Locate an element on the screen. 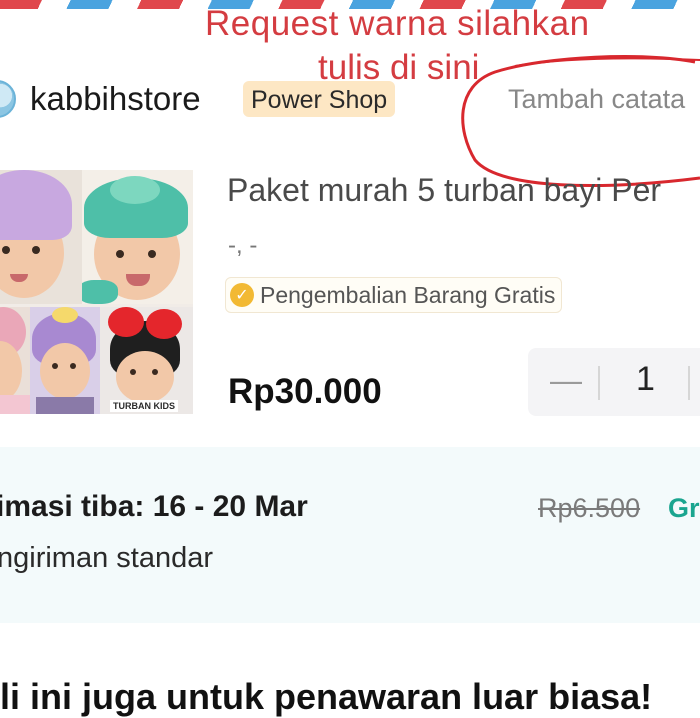  product-thumbnail: TURBAN KIDS is located at coordinates (96, 292).